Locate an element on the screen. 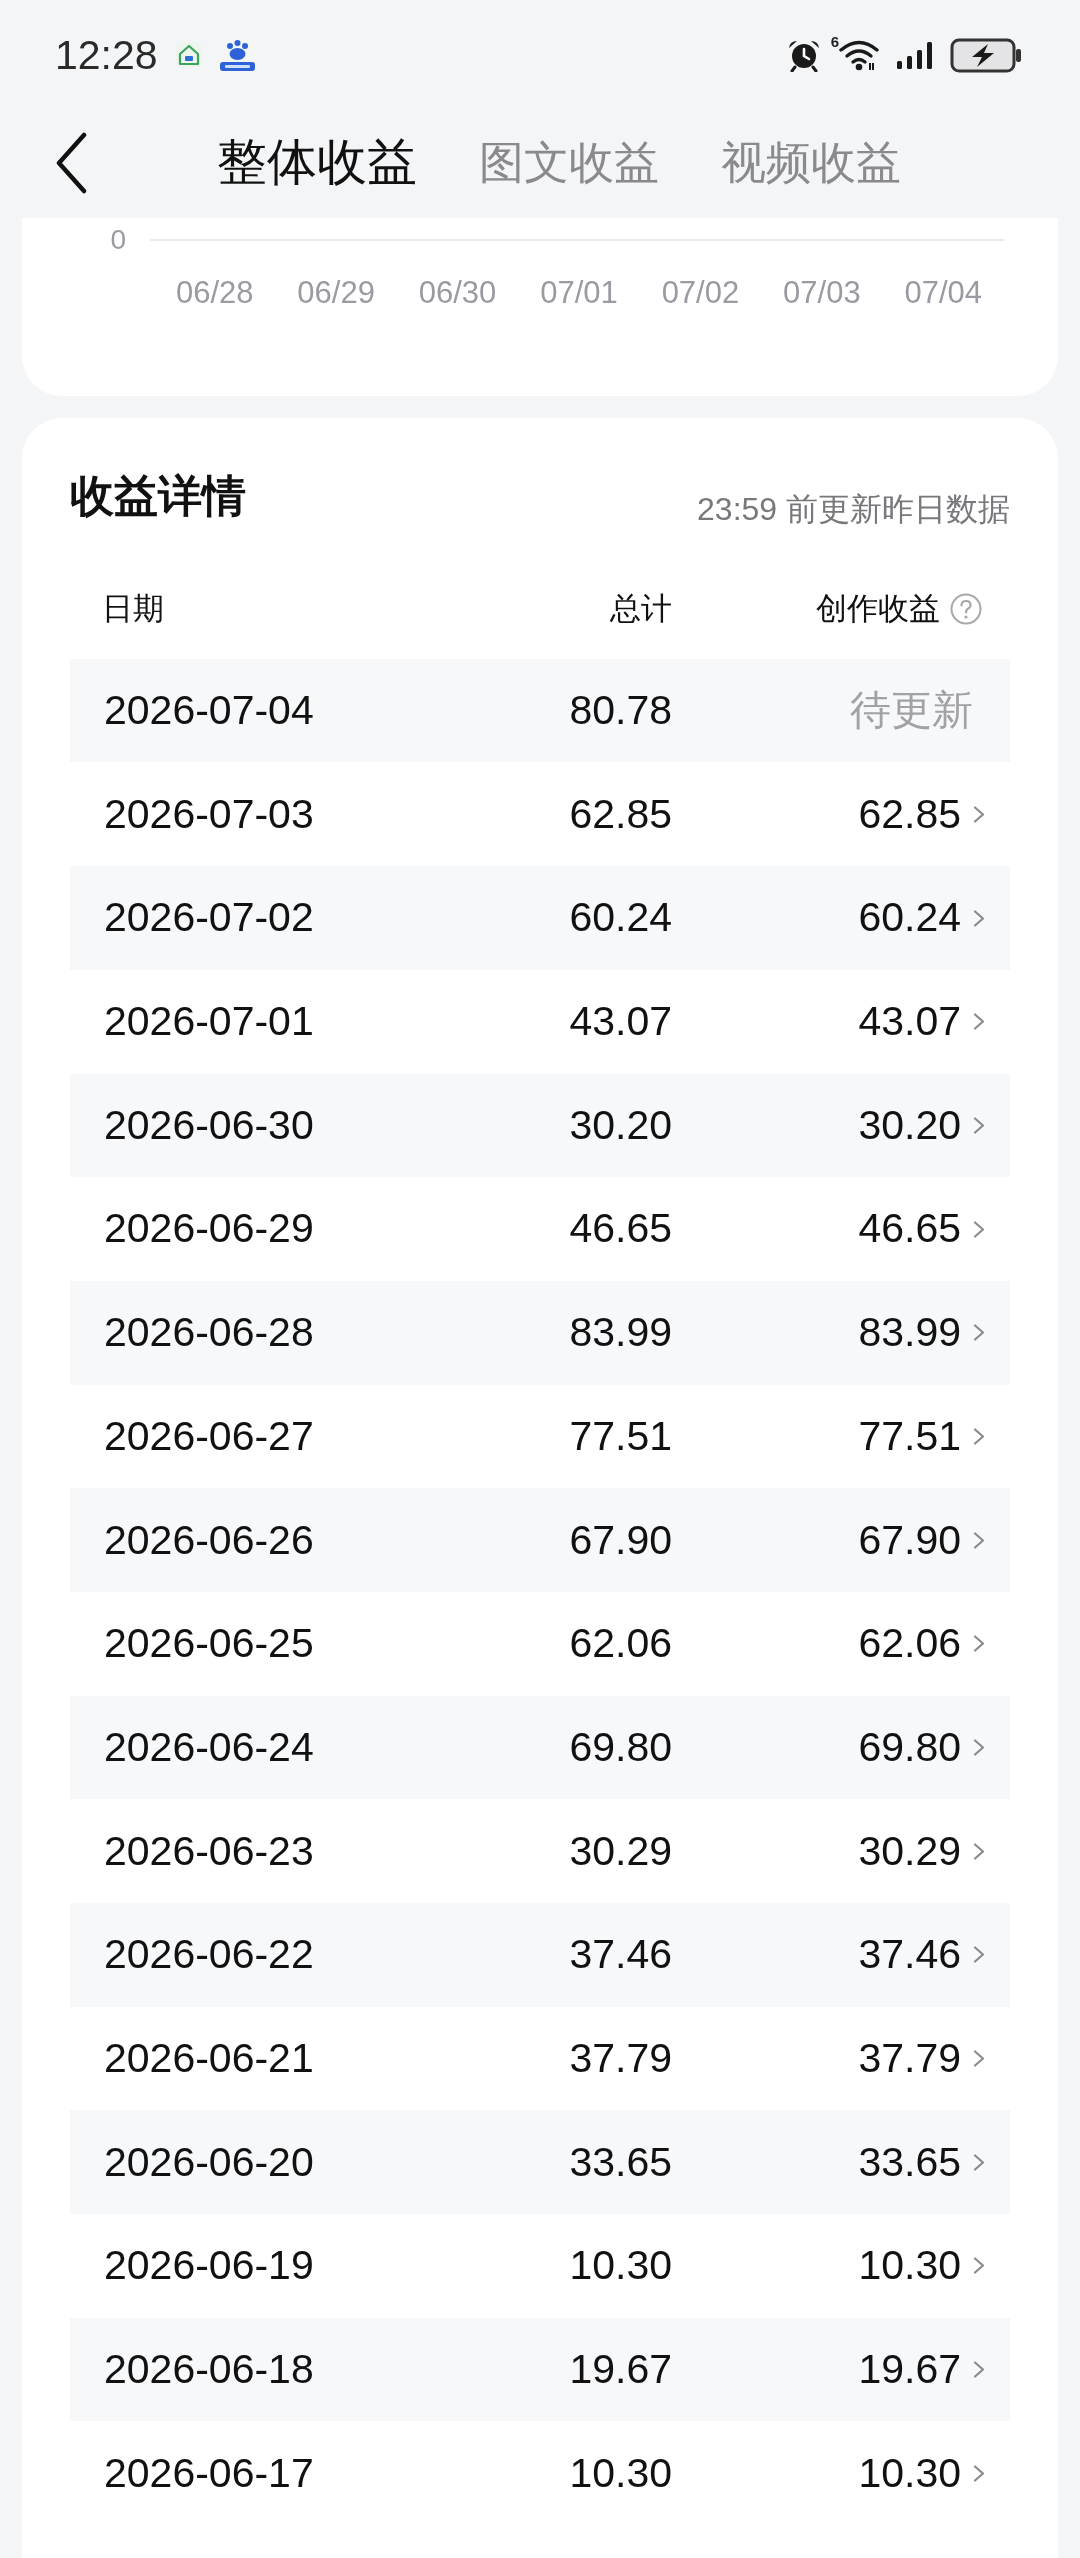  date-cell-text: 2026-06-22 is located at coordinates (208, 1954).